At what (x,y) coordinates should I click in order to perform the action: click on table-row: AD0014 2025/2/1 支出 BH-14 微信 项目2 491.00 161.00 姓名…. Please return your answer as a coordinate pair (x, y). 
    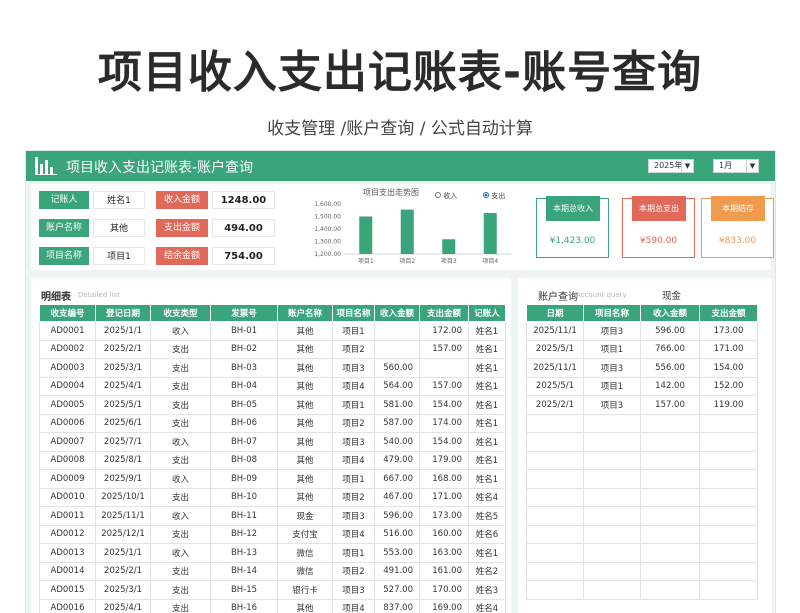
    Looking at the image, I should click on (272, 571).